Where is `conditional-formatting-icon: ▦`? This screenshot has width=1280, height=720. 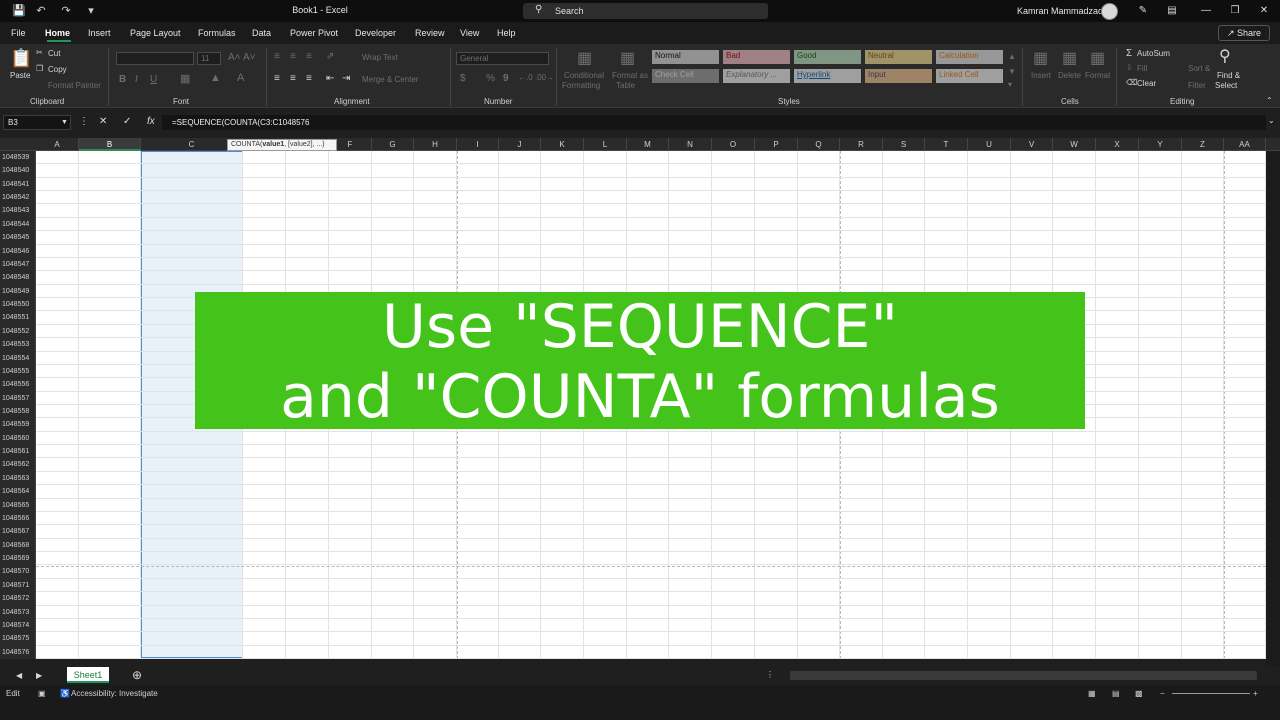 conditional-formatting-icon: ▦ is located at coordinates (584, 58).